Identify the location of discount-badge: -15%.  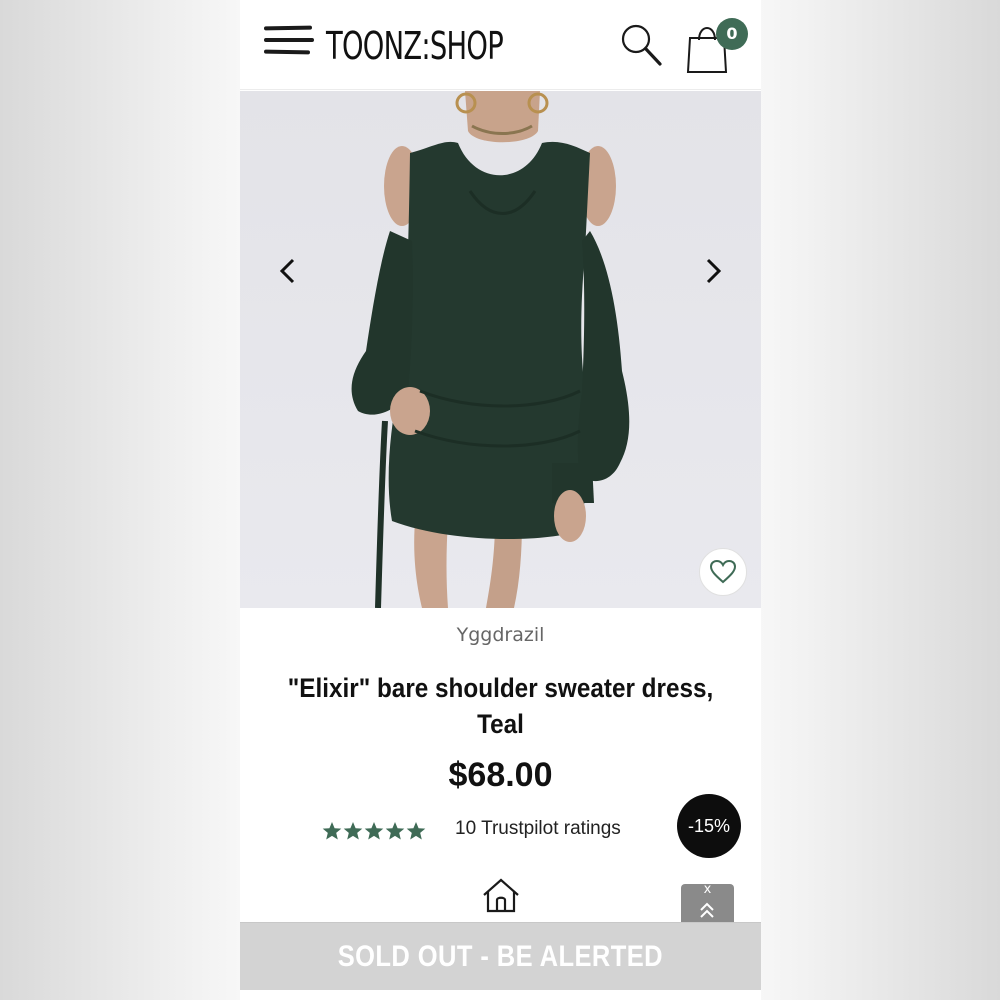
(709, 826).